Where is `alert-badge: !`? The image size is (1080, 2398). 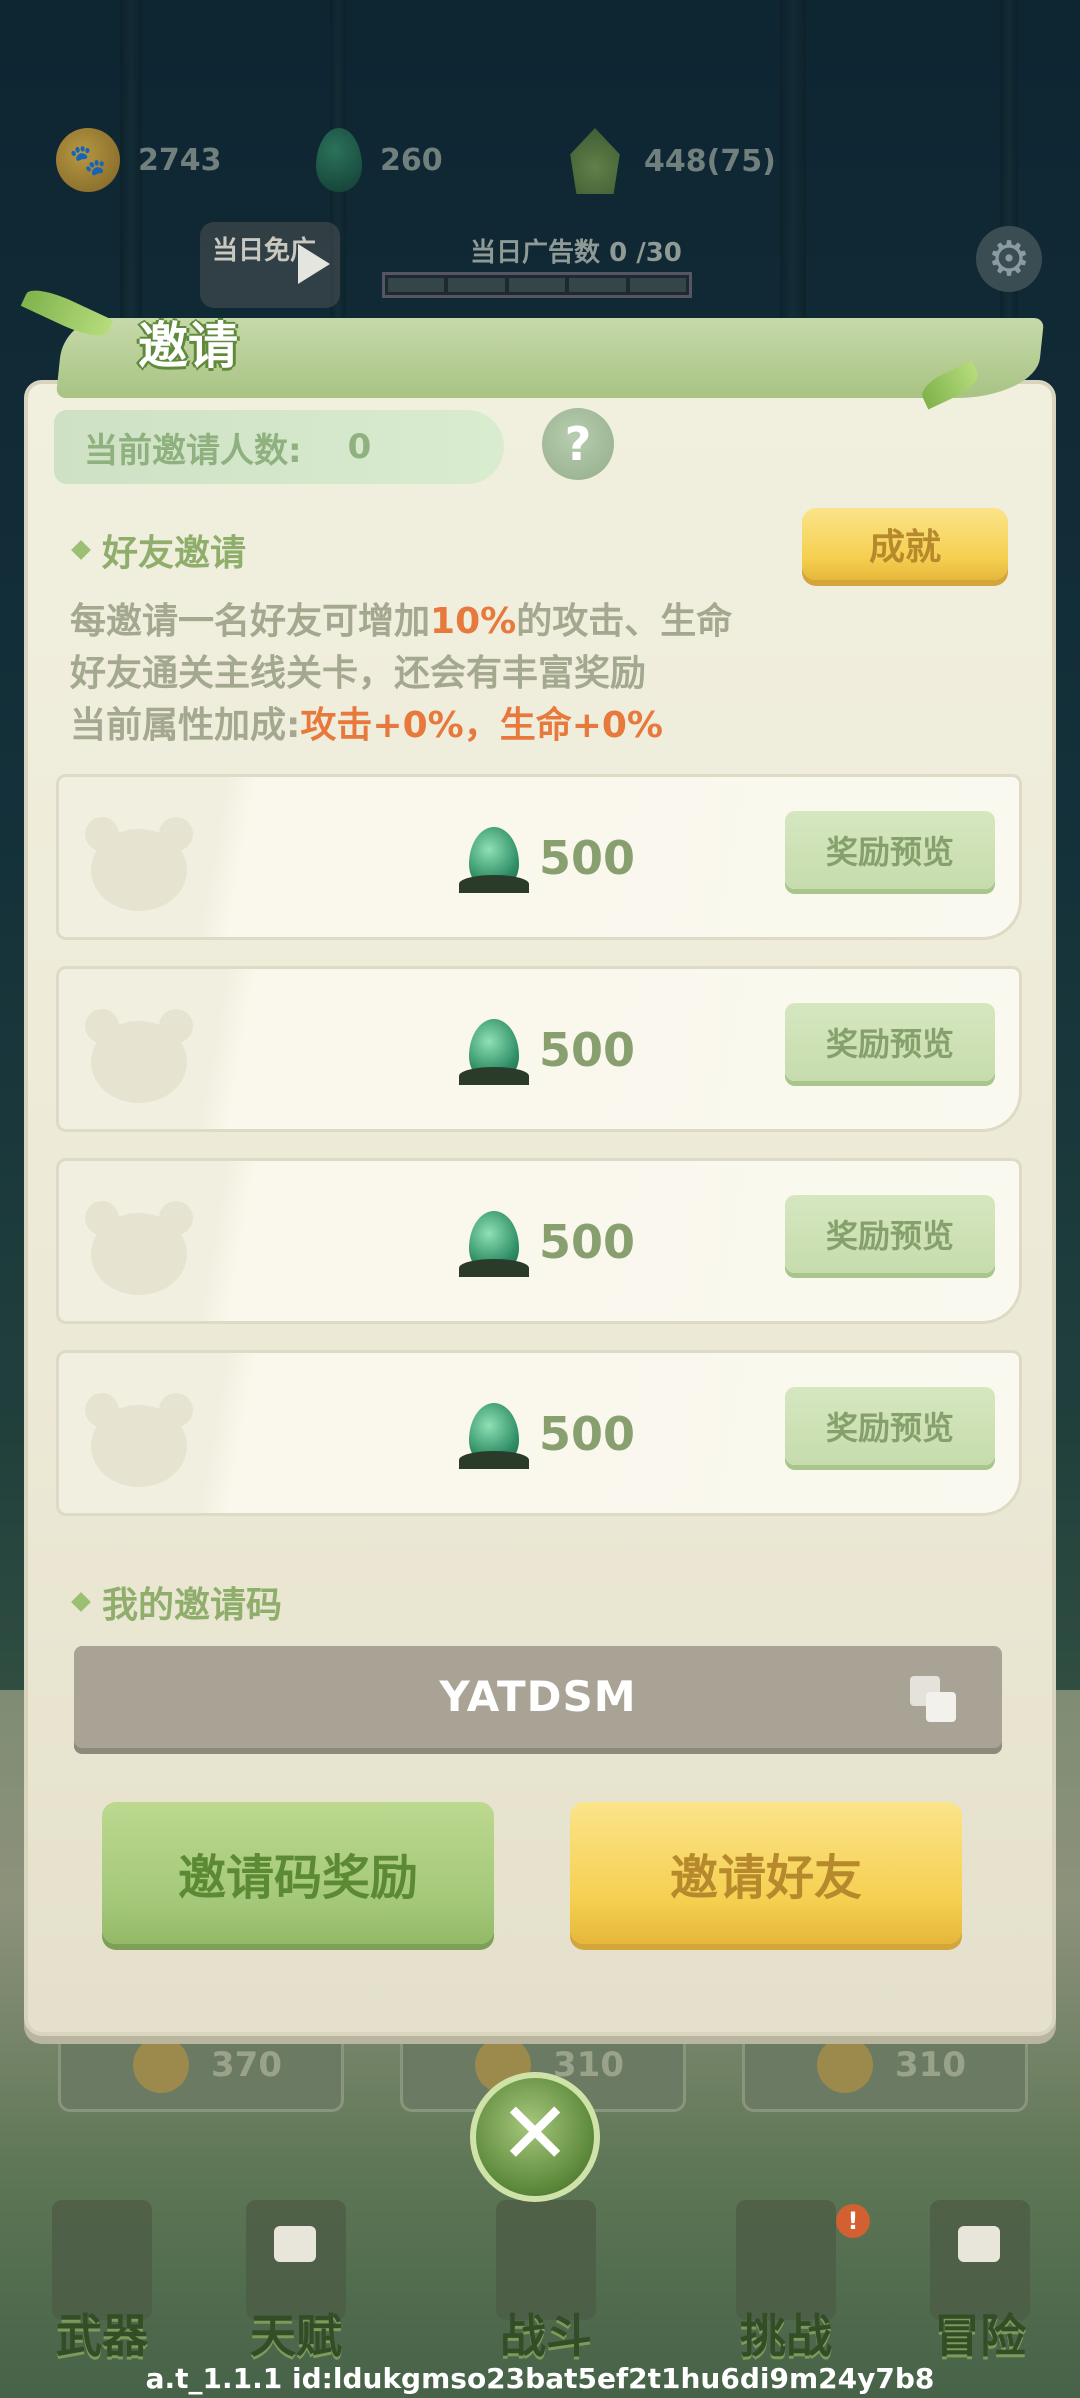
alert-badge: ! is located at coordinates (853, 2221).